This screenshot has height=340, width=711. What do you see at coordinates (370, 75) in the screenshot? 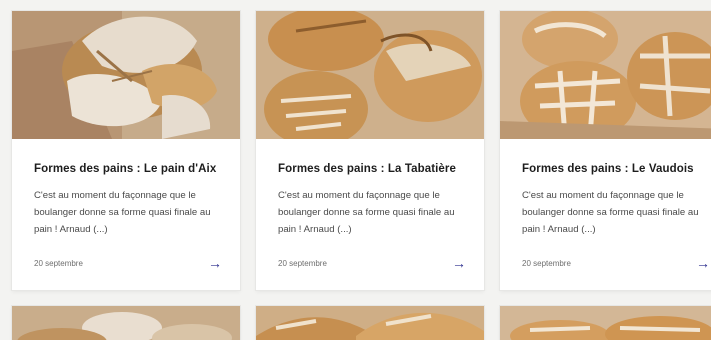
I see `article-image-tabatiere` at bounding box center [370, 75].